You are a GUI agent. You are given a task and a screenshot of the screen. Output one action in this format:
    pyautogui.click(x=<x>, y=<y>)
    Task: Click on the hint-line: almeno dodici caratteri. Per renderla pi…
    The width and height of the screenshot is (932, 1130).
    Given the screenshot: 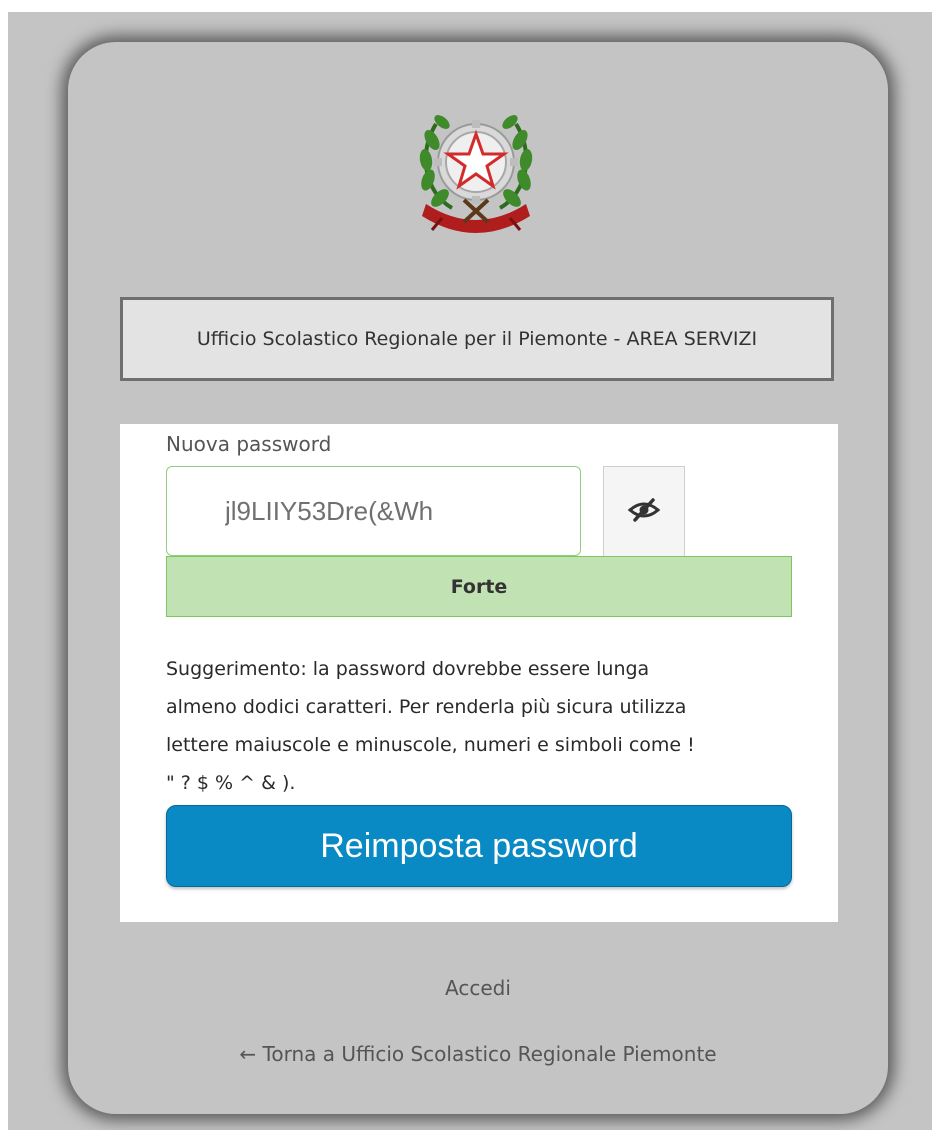 What is the action you would take?
    pyautogui.click(x=426, y=707)
    